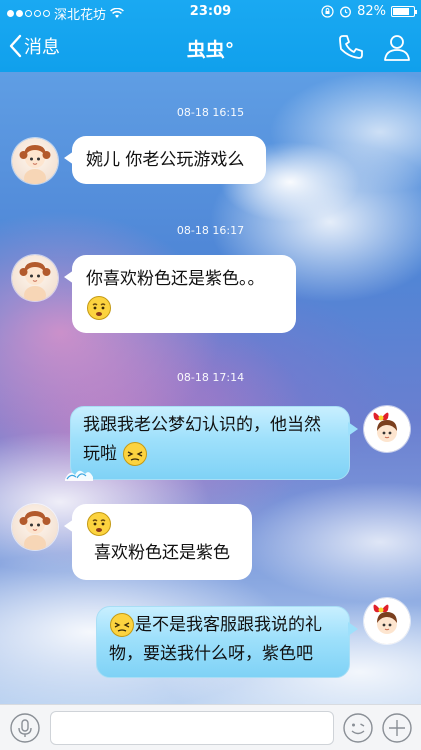  I want to click on input-bar, so click(210, 727).